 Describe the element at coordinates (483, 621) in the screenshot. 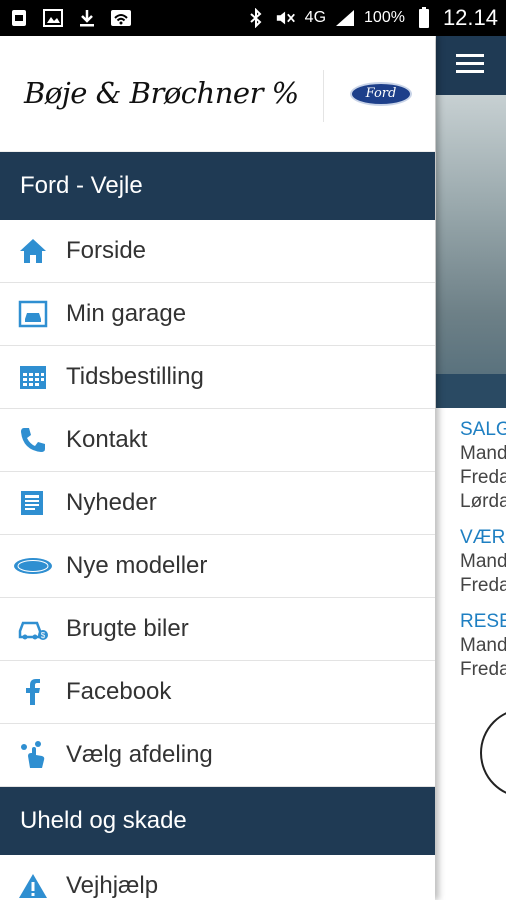

I see `bg-line: RESE` at that location.